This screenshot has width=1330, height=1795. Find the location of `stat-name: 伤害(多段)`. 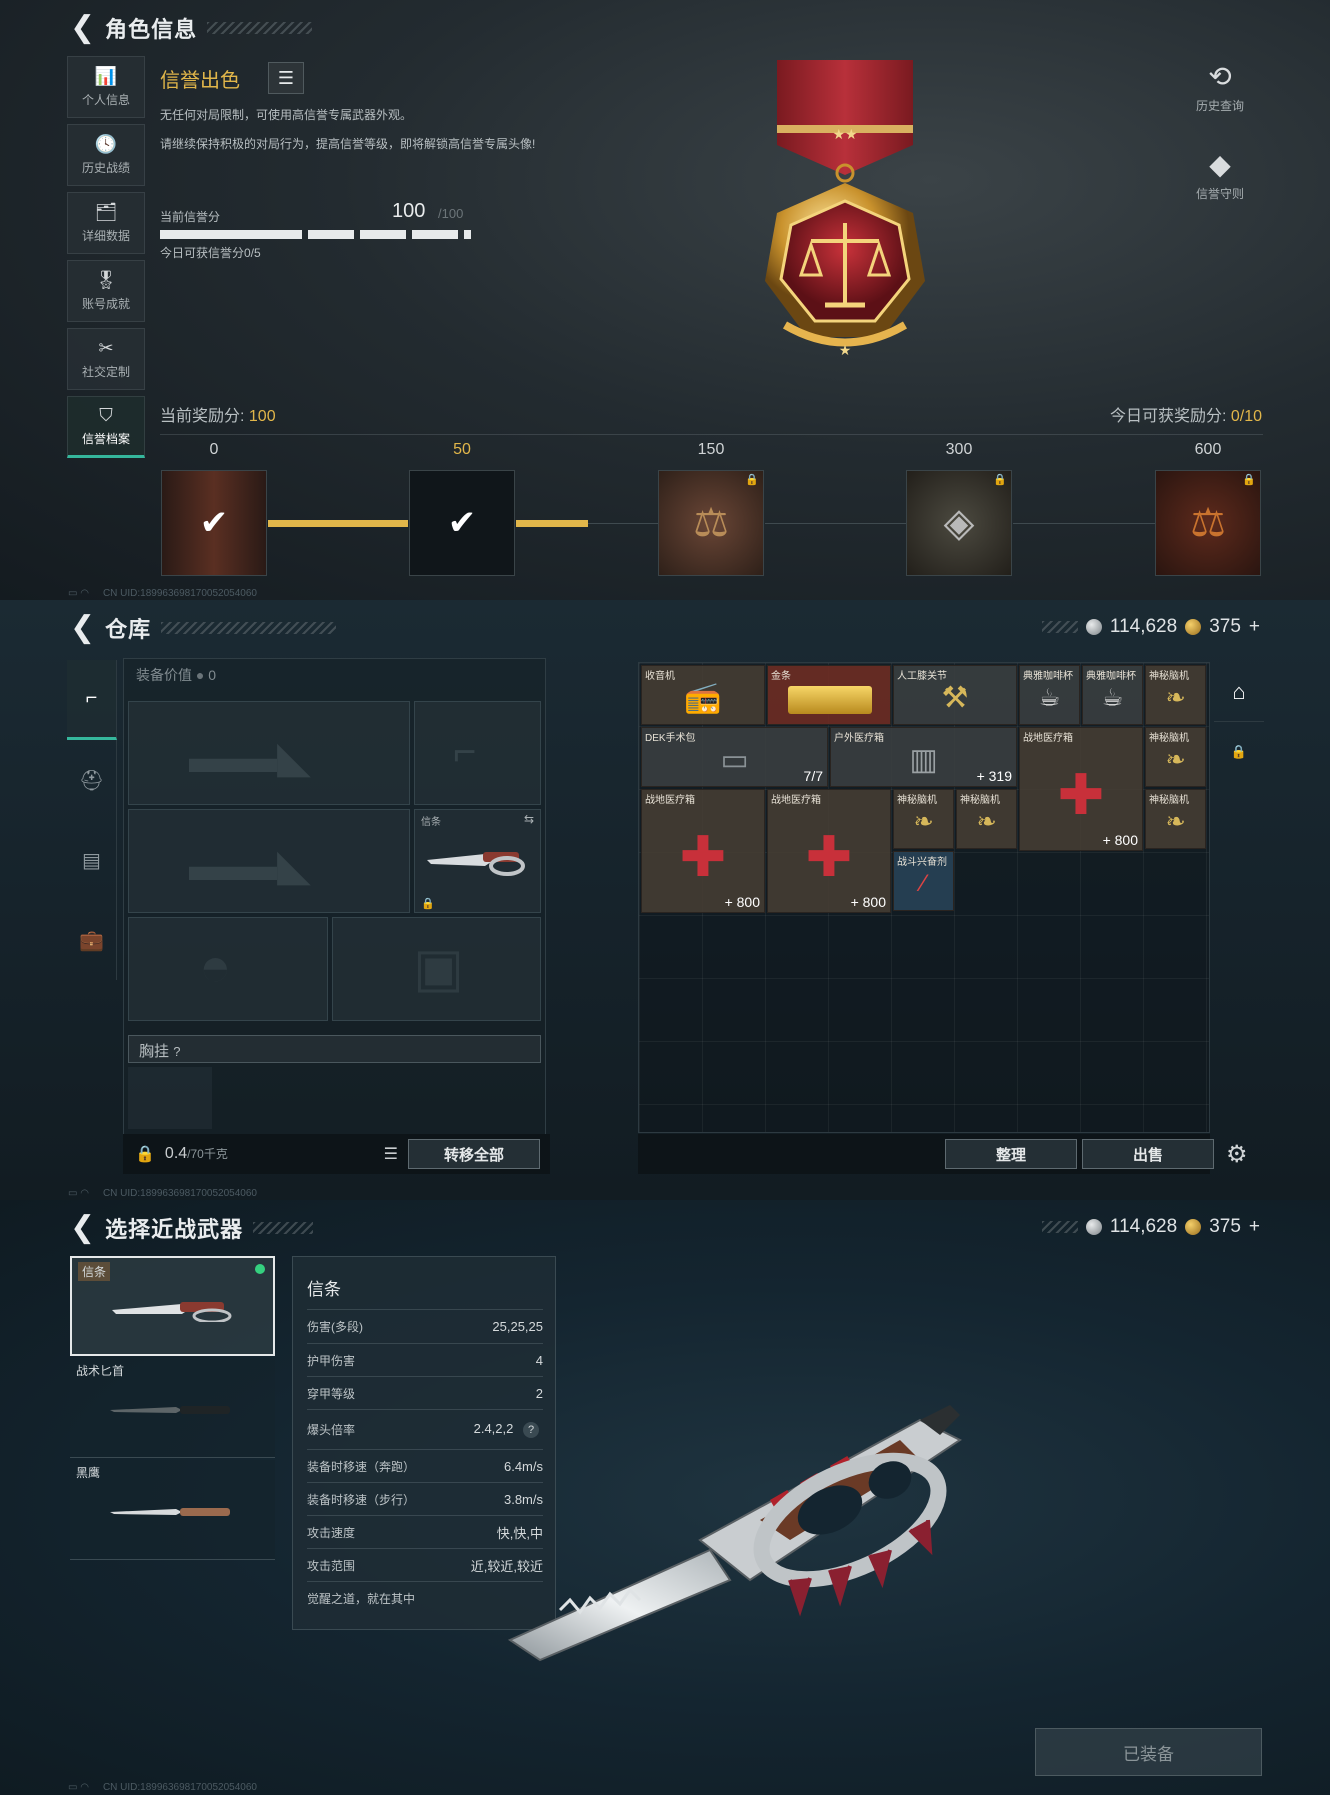

stat-name: 伤害(多段) is located at coordinates (335, 1327).